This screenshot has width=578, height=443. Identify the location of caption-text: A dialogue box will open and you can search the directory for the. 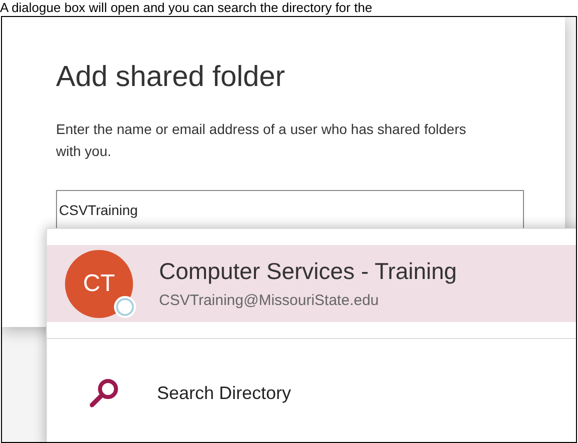
(186, 7).